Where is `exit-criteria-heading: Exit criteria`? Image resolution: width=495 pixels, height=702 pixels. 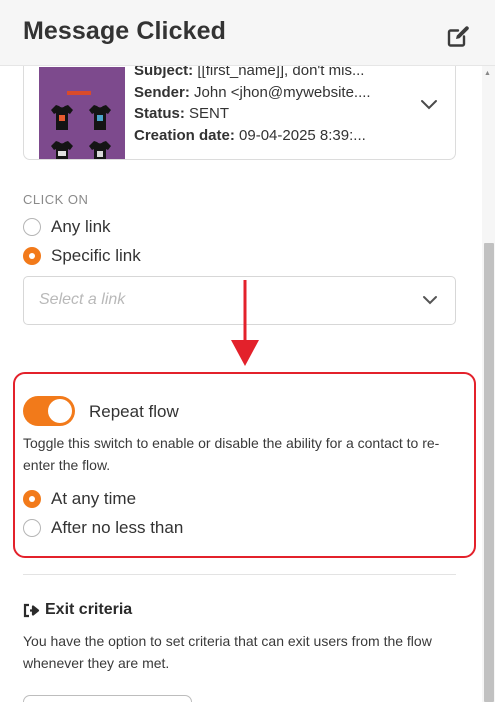
exit-criteria-heading: Exit criteria is located at coordinates (77, 610).